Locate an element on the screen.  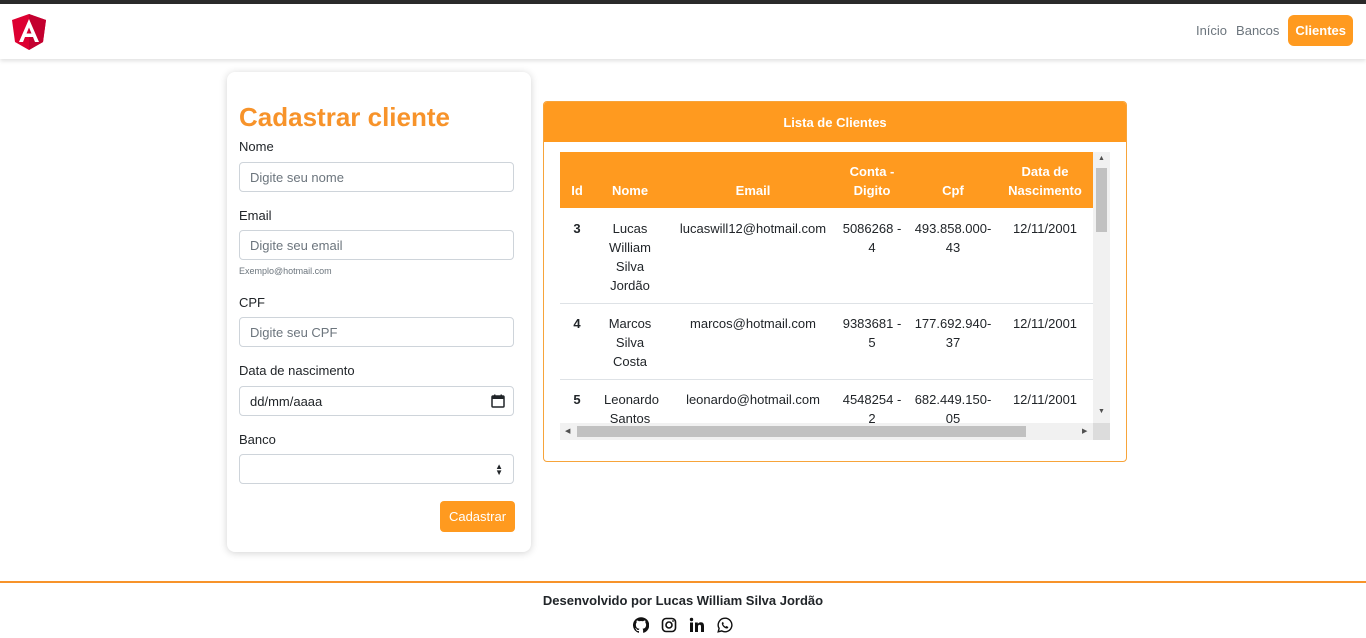
nav-link-bancos: Bancos is located at coordinates (1257, 30).